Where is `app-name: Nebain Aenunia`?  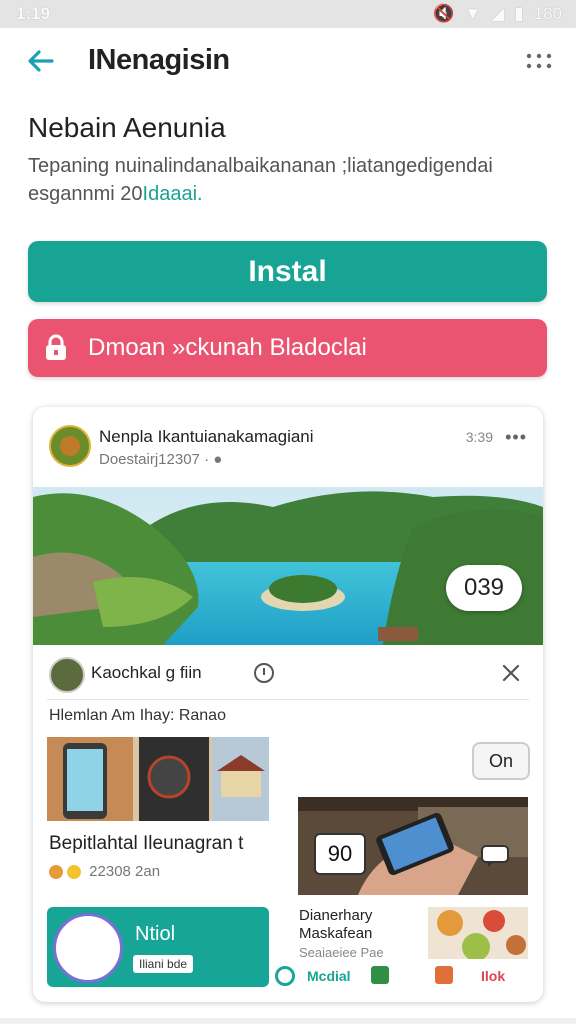
app-name: Nebain Aenunia is located at coordinates (127, 127).